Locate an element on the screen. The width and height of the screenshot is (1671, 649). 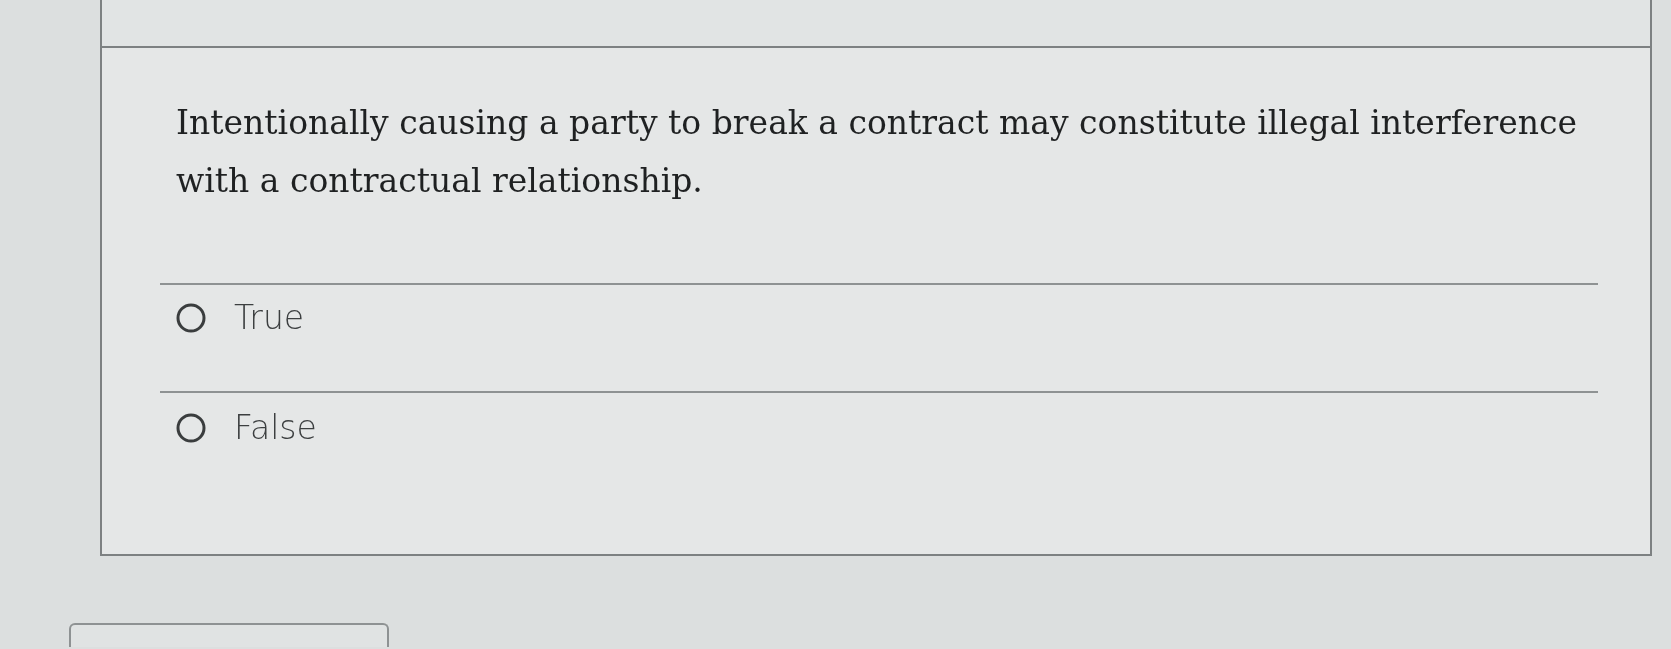
answer-label: True is located at coordinates (269, 318).